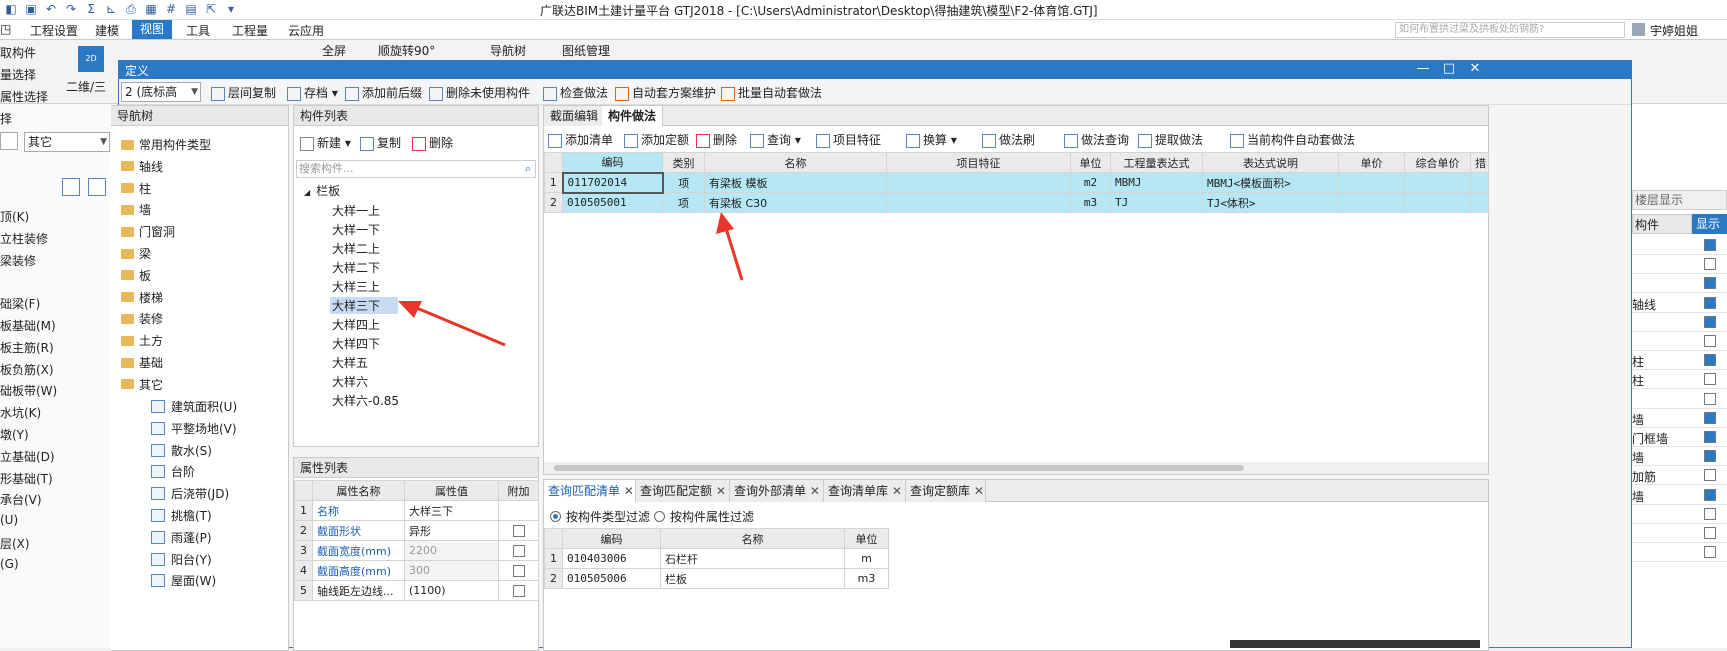  Describe the element at coordinates (97, 187) in the screenshot. I see `detail-view-icon` at that location.